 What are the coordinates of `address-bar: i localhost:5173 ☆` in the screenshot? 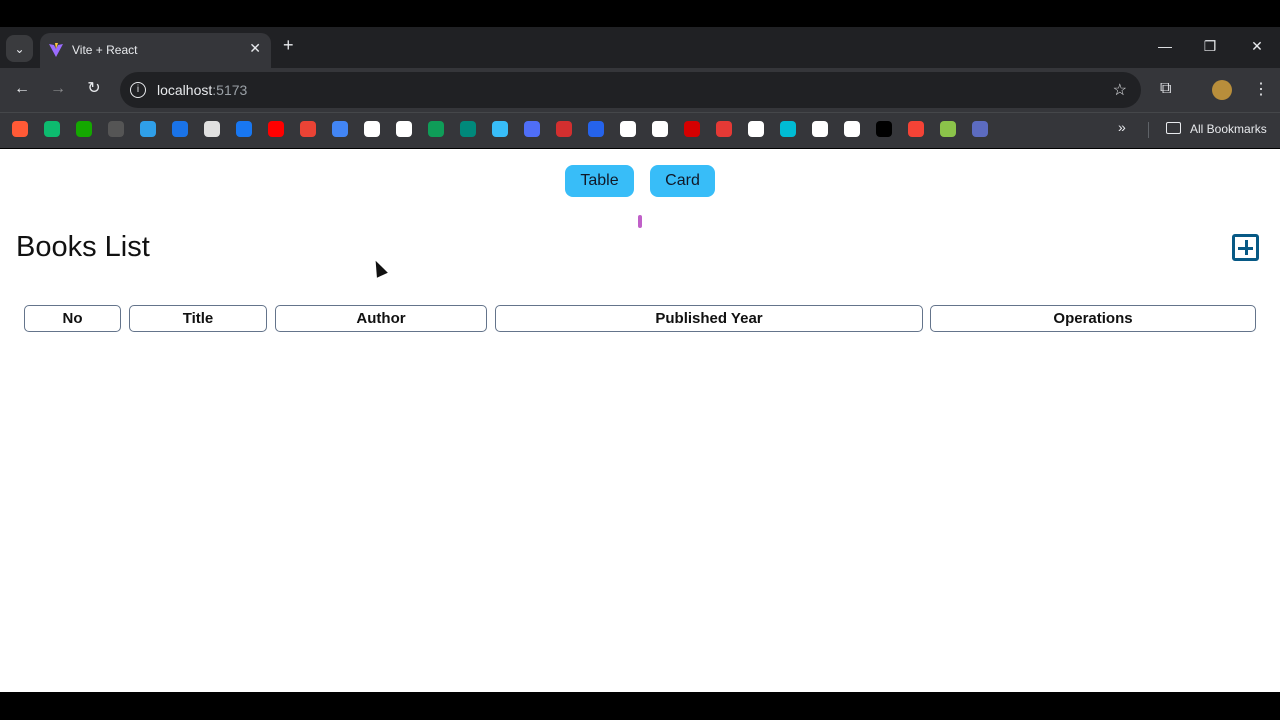 It's located at (630, 90).